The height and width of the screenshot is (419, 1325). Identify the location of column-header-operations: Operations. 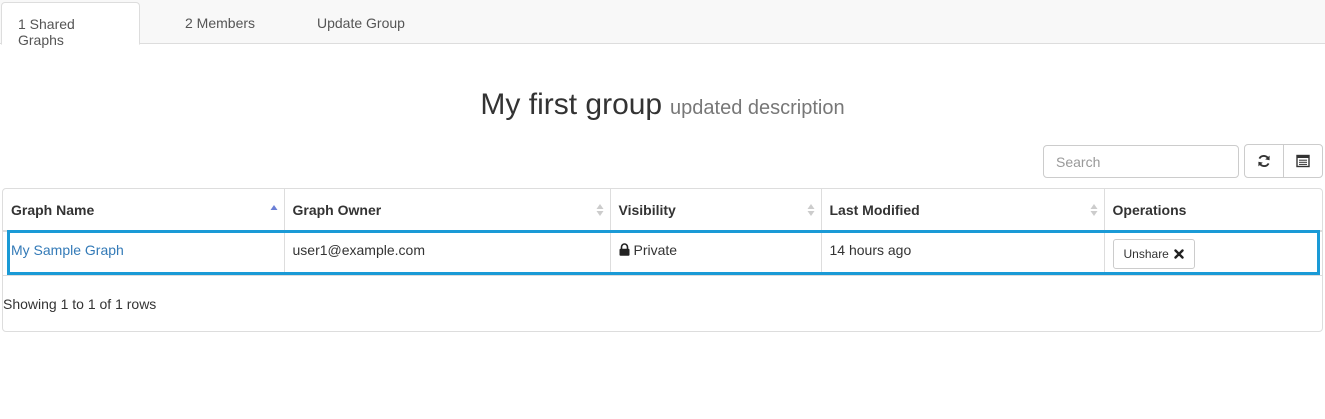
(1212, 210).